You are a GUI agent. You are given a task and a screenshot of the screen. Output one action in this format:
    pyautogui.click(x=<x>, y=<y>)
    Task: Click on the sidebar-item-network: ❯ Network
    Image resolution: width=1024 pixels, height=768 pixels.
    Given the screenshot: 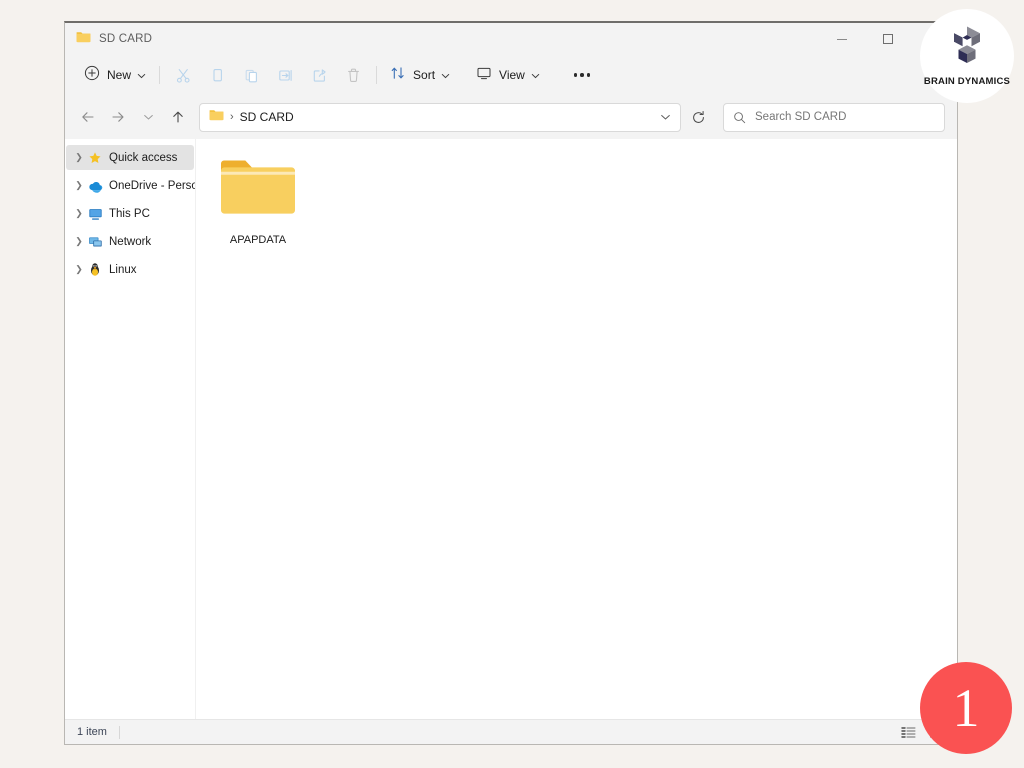 What is the action you would take?
    pyautogui.click(x=130, y=241)
    